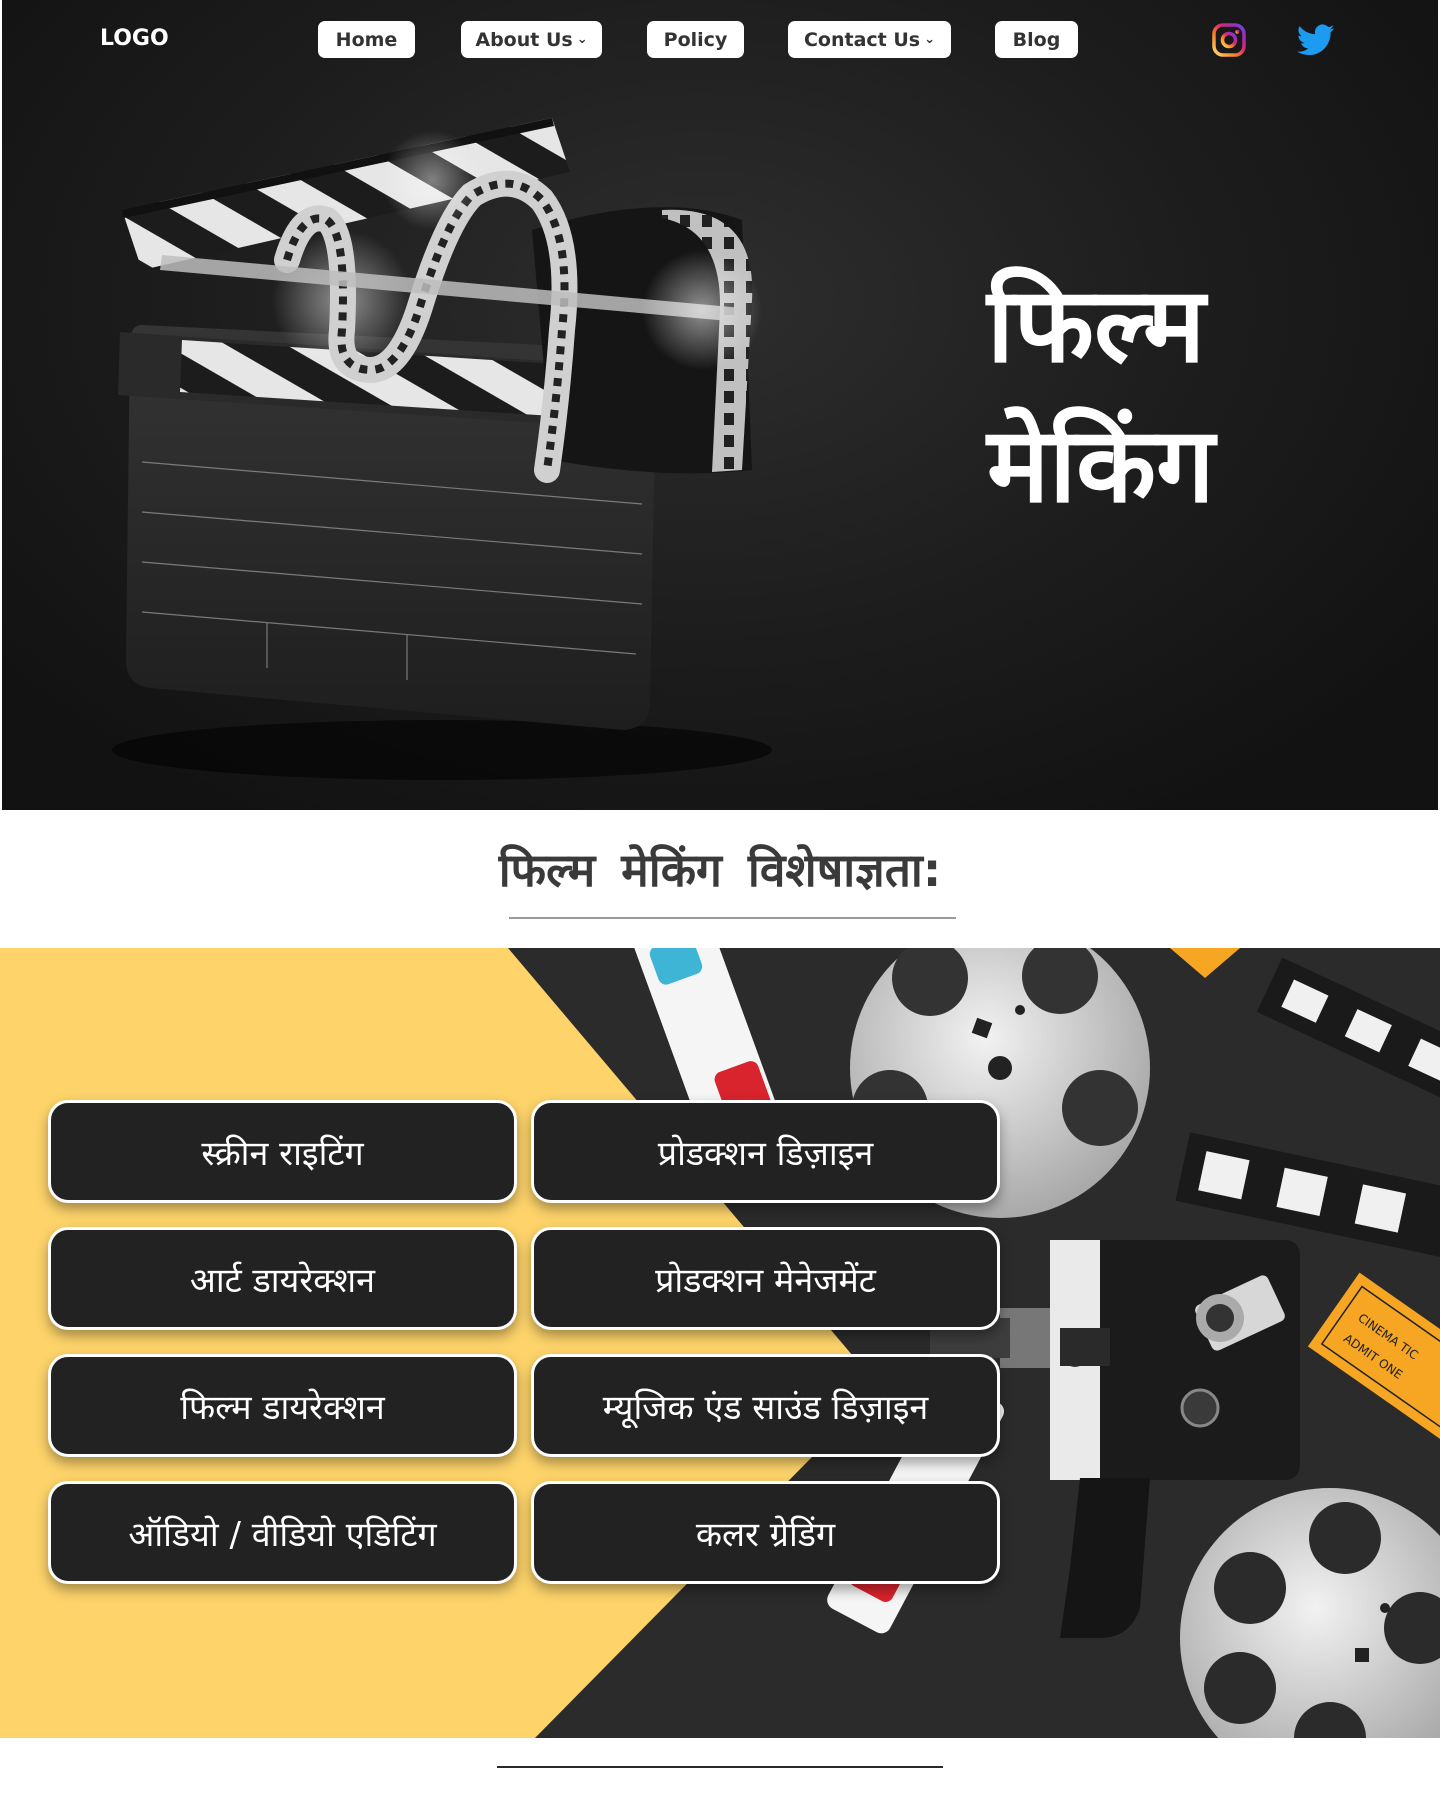 This screenshot has width=1440, height=1798. What do you see at coordinates (1316, 40) in the screenshot?
I see `twitter-icon` at bounding box center [1316, 40].